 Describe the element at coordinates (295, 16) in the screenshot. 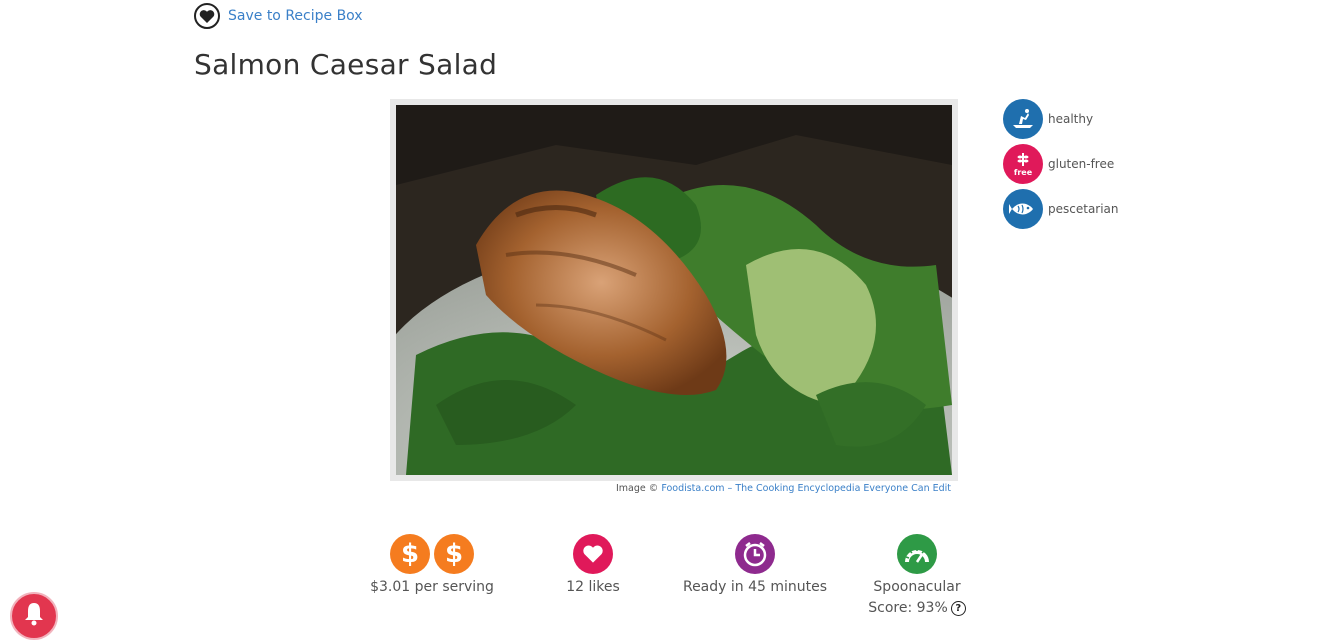

I see `save-to-recipe-box-link: Save to Recipe Box` at that location.